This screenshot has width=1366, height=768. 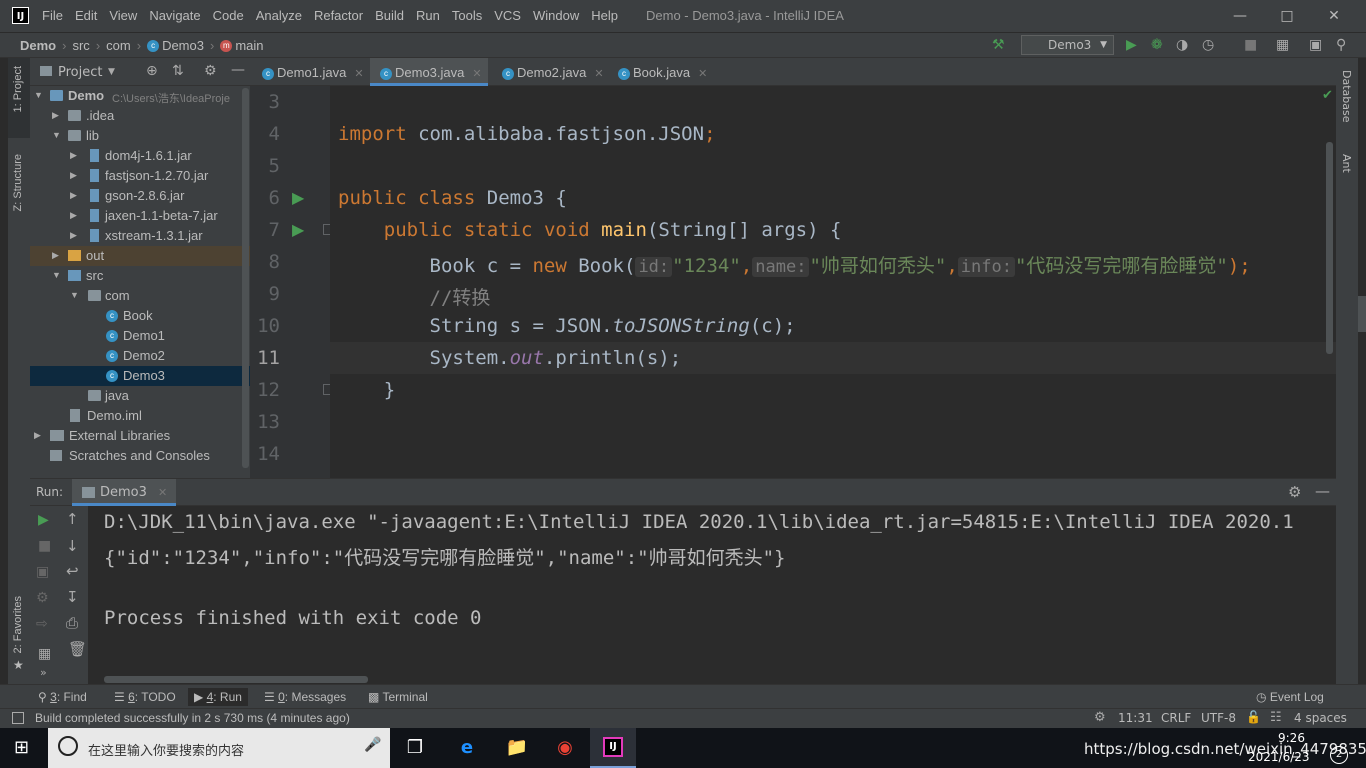 What do you see at coordinates (1279, 757) in the screenshot?
I see `clock-date: 2021/6/23` at bounding box center [1279, 757].